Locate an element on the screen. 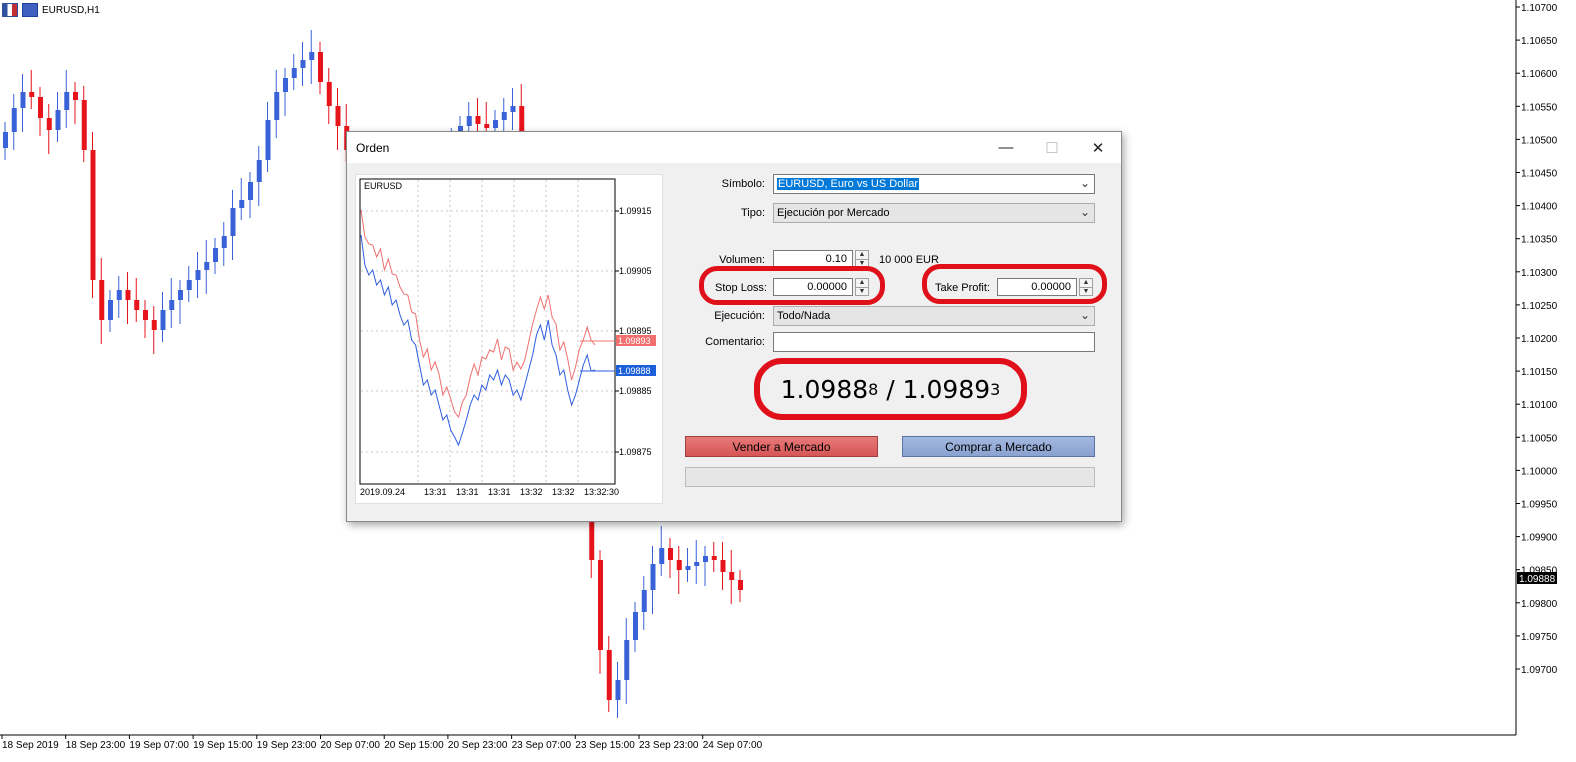 Image resolution: width=1576 pixels, height=762 pixels. dialog-titlebar: Orden — ☐ ✕ is located at coordinates (734, 147).